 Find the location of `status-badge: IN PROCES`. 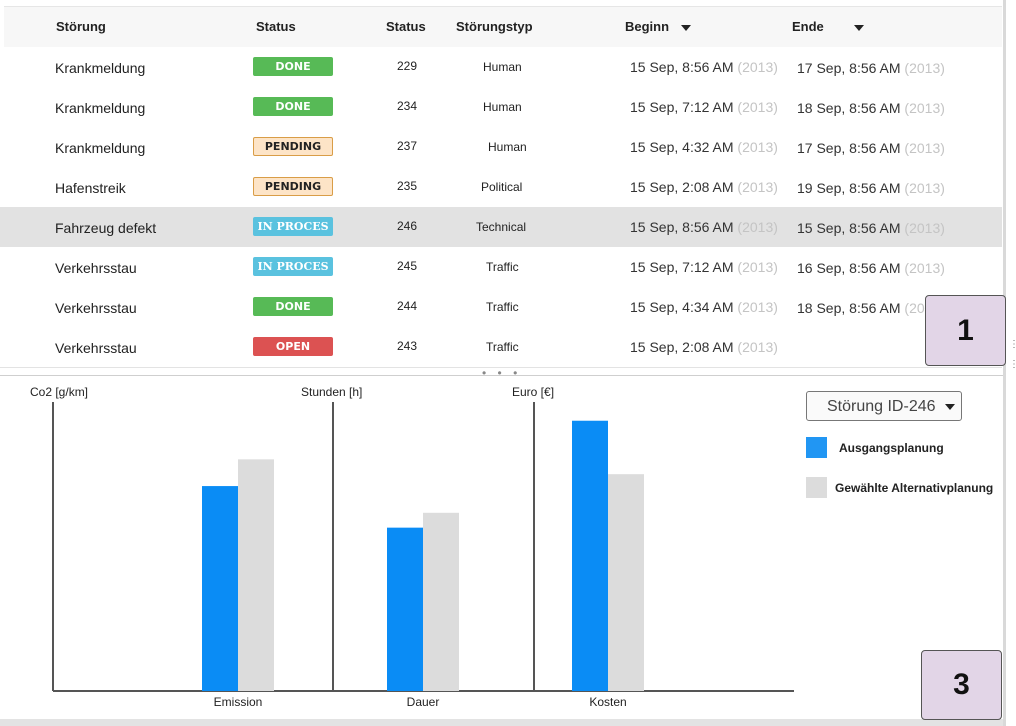

status-badge: IN PROCES is located at coordinates (293, 226).